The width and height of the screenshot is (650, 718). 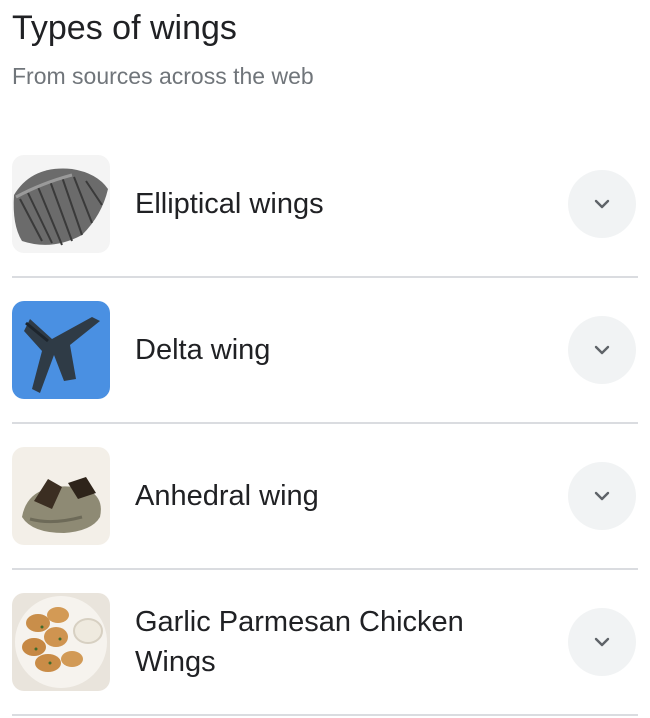 What do you see at coordinates (227, 496) in the screenshot?
I see `list-item-label: Anhedral wing` at bounding box center [227, 496].